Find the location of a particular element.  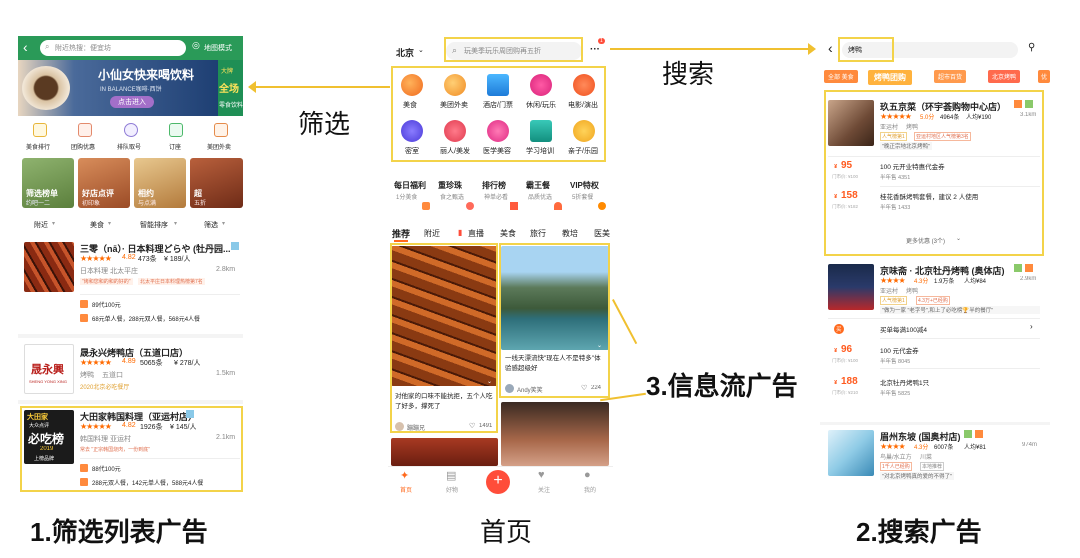

item-category: 烤鸭 is located at coordinates (912, 292).